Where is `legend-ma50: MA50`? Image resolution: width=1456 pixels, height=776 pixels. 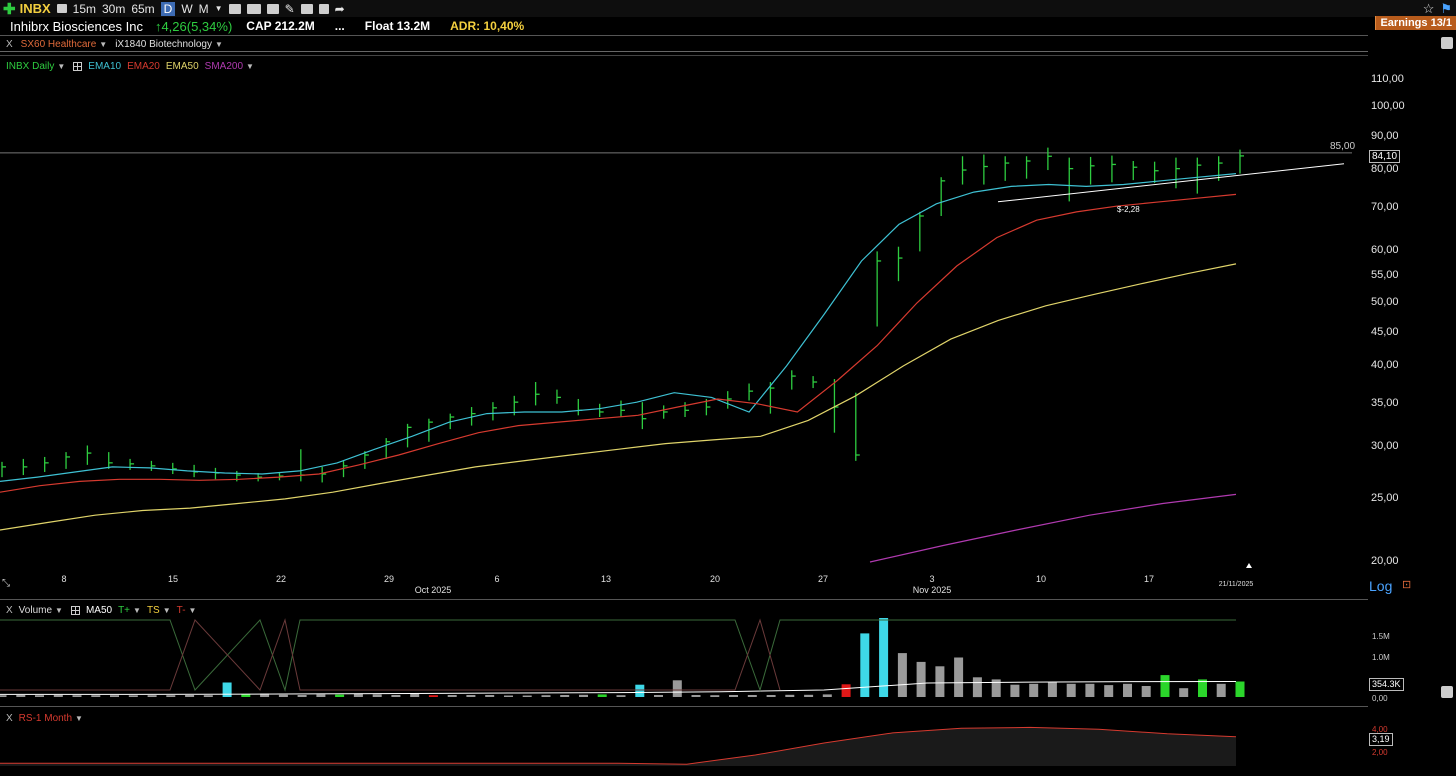
legend-ma50: MA50 is located at coordinates (99, 610).